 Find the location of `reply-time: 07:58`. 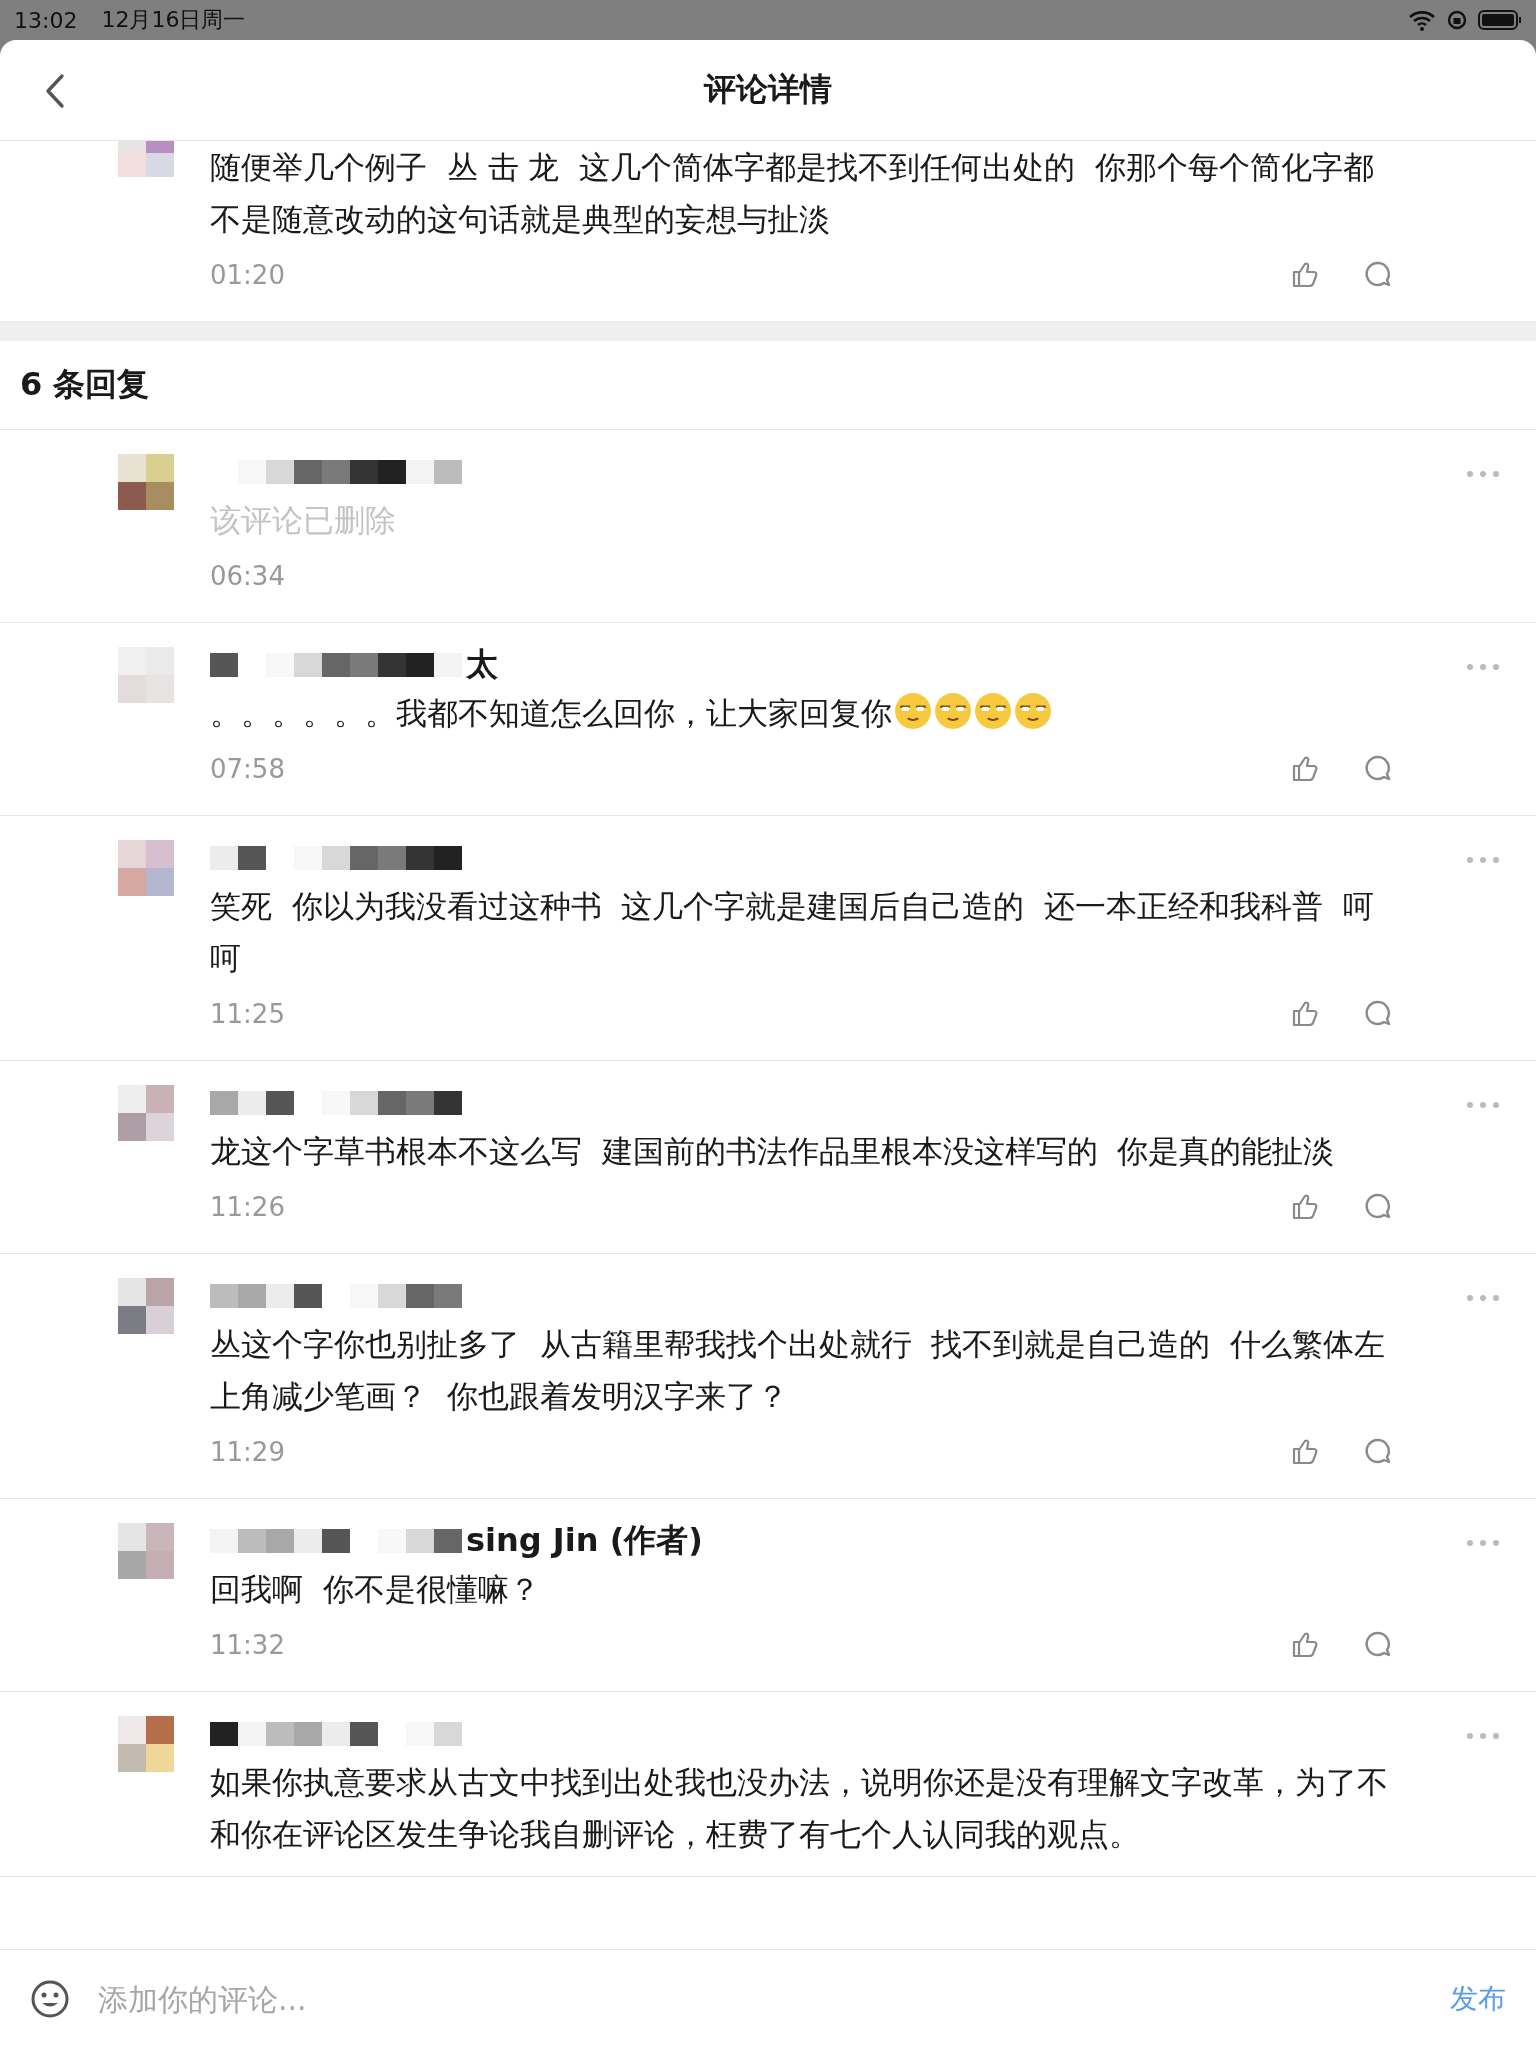

reply-time: 07:58 is located at coordinates (247, 769).